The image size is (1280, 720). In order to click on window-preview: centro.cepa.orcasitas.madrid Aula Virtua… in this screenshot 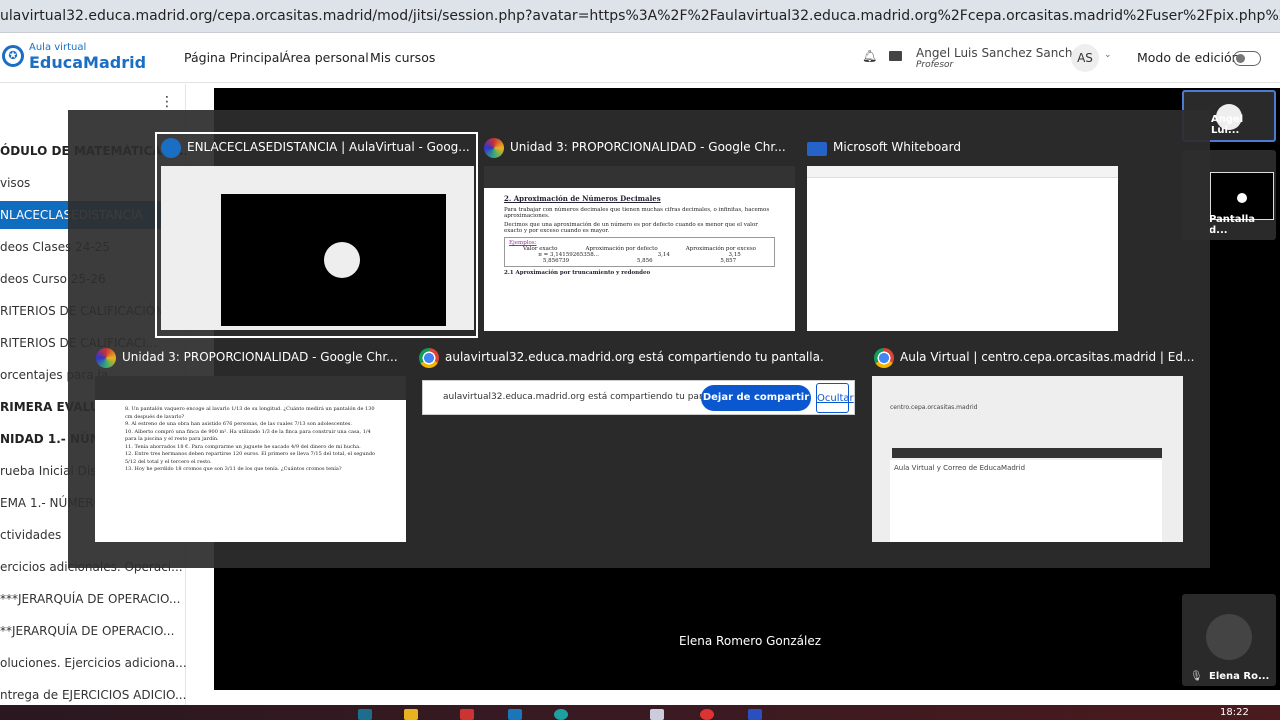, I will do `click(1027, 459)`.